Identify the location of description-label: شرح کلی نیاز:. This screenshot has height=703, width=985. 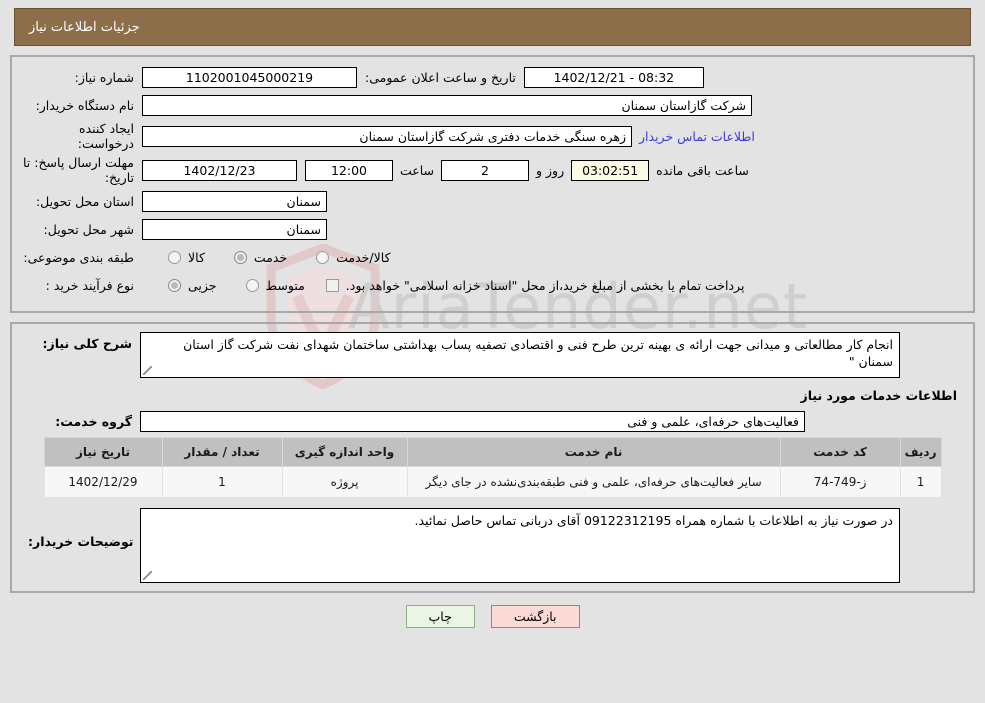
(87, 343).